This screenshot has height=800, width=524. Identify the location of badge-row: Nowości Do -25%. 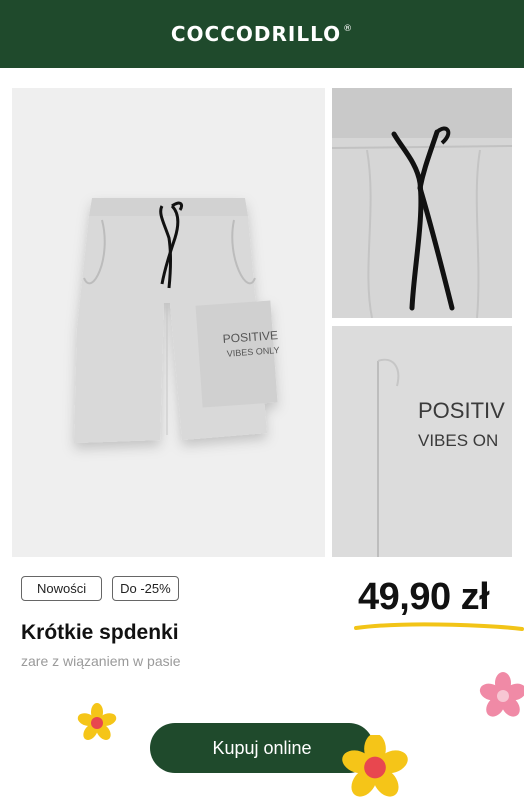
(100, 588).